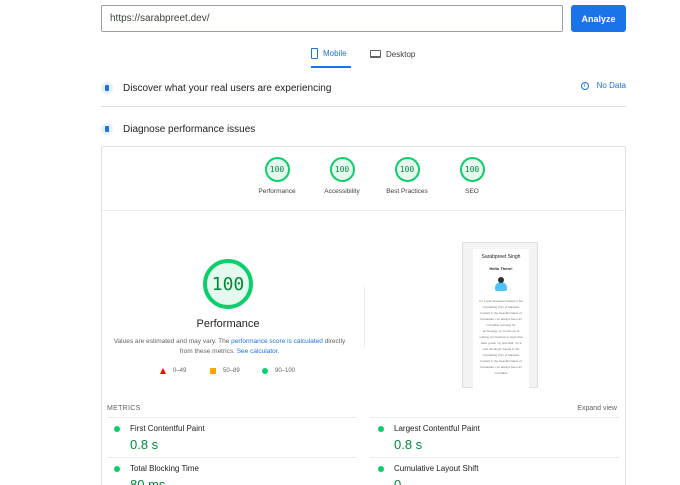  What do you see at coordinates (163, 371) in the screenshot?
I see `fail-triangle-icon` at bounding box center [163, 371].